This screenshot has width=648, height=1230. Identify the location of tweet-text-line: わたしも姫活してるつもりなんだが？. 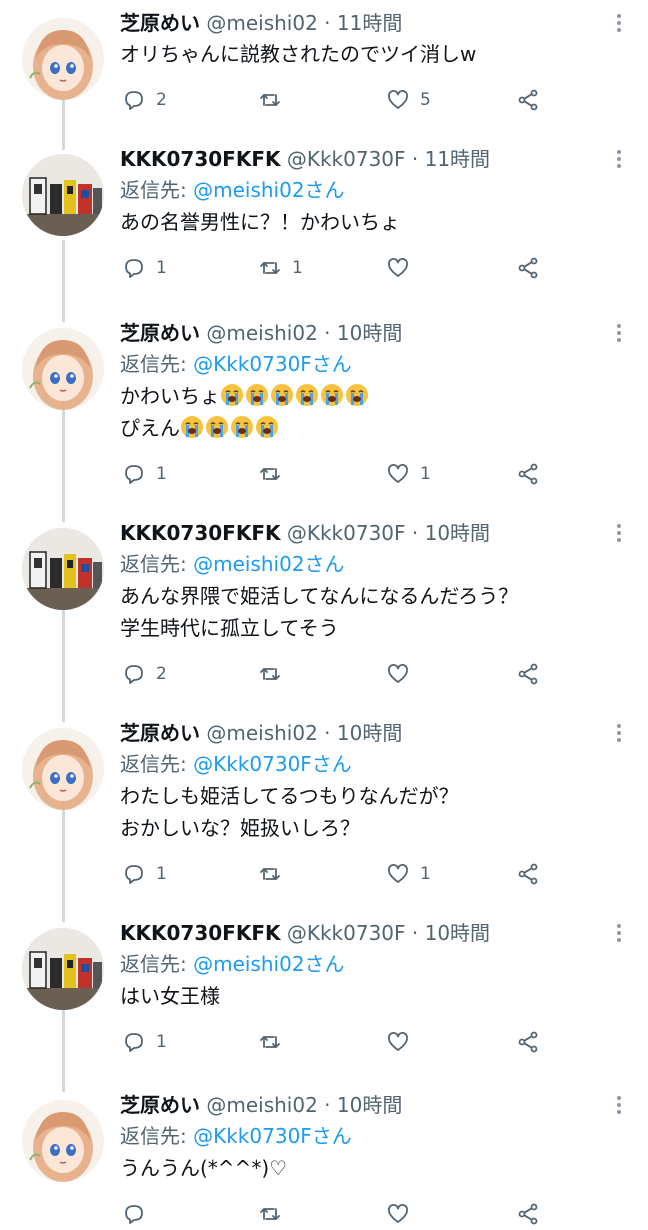
(289, 796).